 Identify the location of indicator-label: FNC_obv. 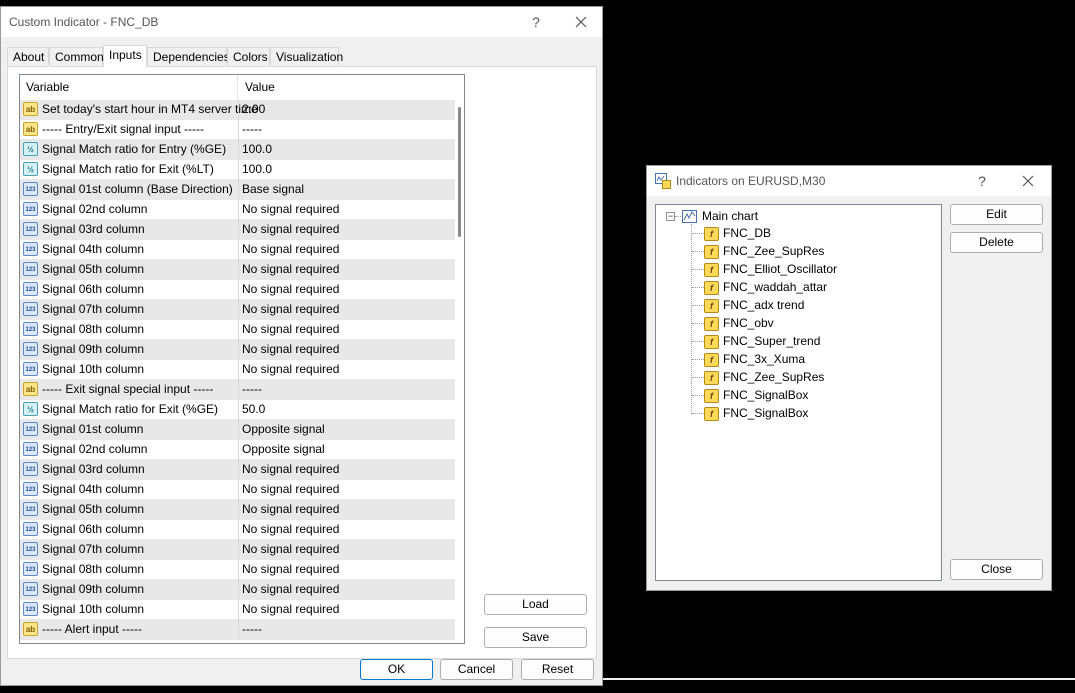
(748, 323).